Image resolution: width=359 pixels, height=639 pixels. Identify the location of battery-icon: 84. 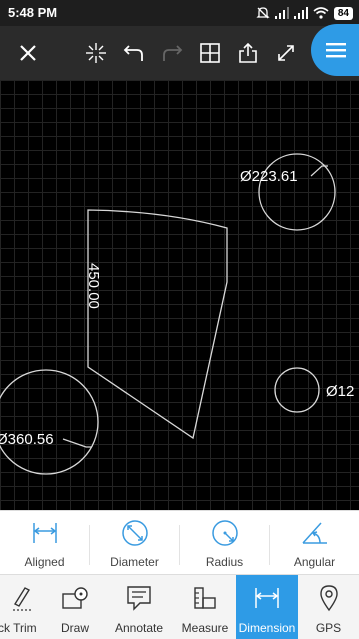
(343, 13).